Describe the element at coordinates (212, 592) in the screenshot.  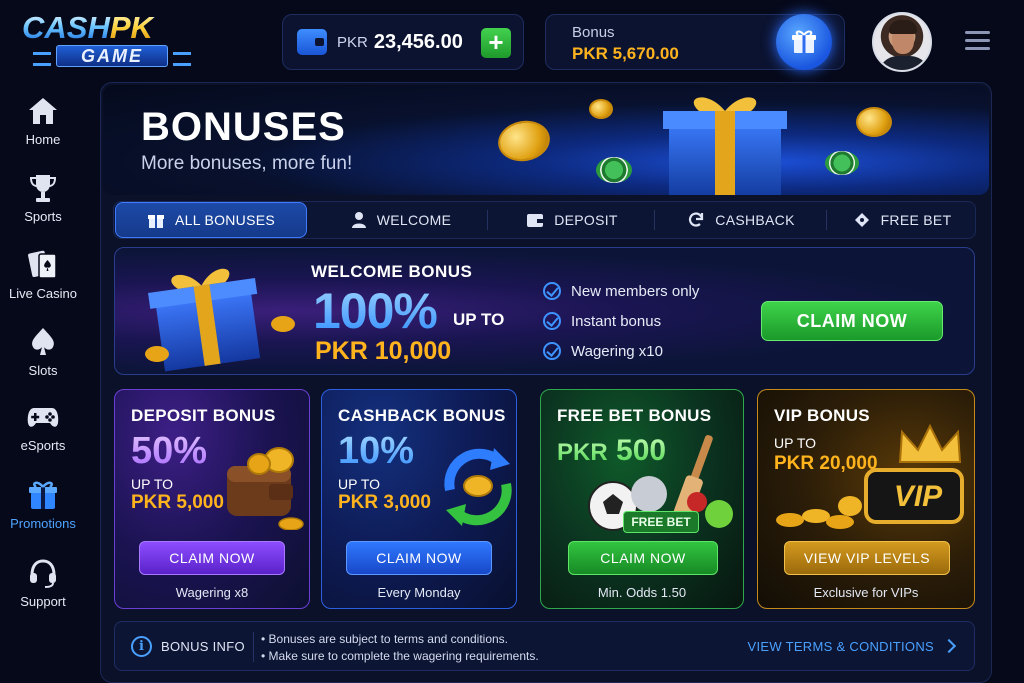
I see `card-note: Wagering x8` at that location.